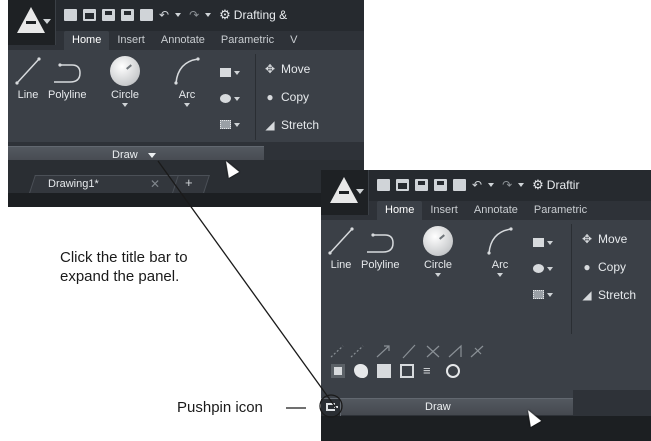 The width and height of the screenshot is (651, 441). Describe the element at coordinates (613, 239) in the screenshot. I see `move-label: Move` at that location.